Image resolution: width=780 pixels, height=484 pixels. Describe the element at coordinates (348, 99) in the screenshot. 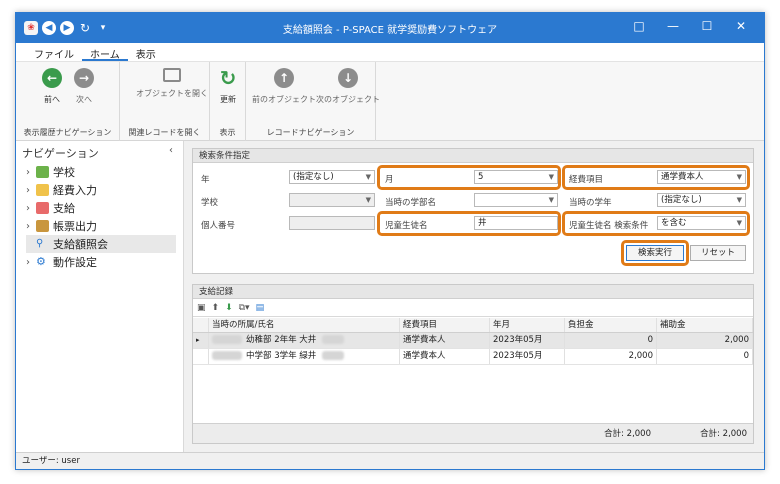

I see `next-object-label: 次のオブジェクト` at that location.